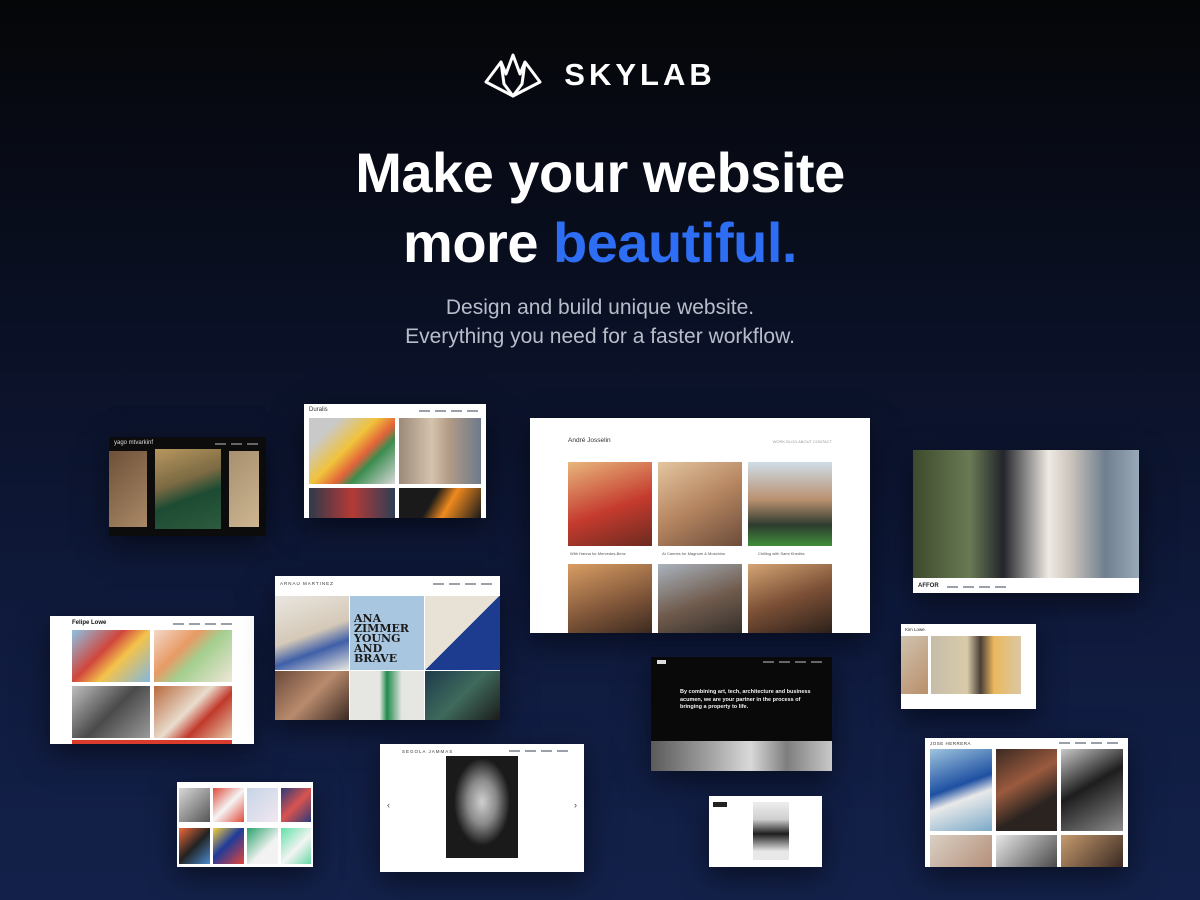  I want to click on preview-card-poster-grid, so click(245, 824).